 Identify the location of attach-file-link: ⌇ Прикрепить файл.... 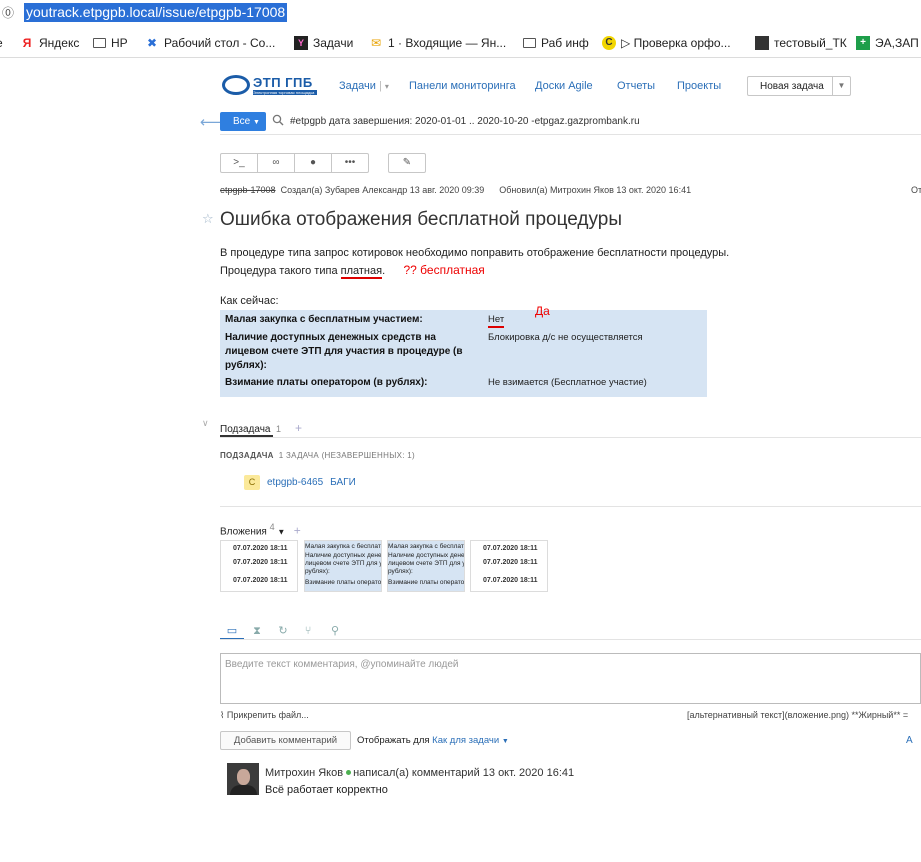
(264, 715).